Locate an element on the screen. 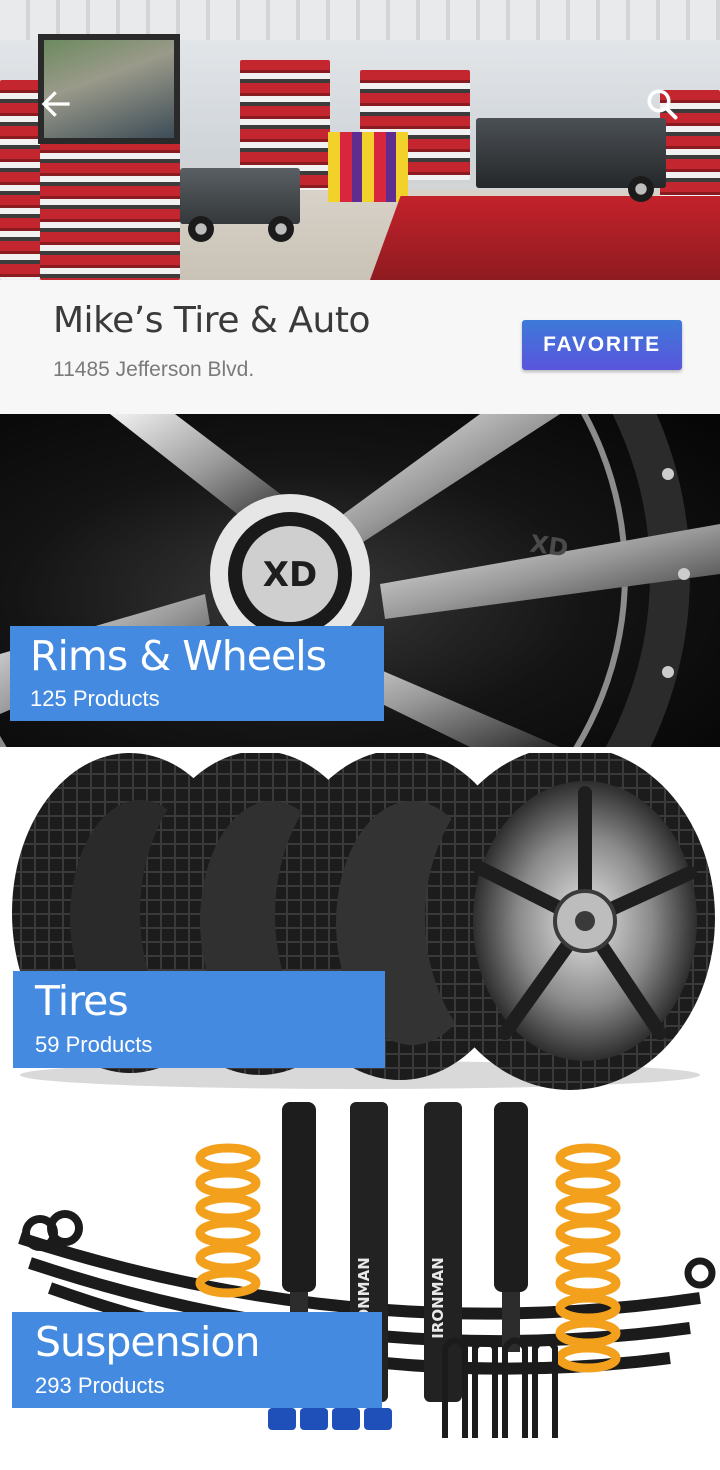 The image size is (720, 1470). category-product-count: 59 Products is located at coordinates (94, 1044).